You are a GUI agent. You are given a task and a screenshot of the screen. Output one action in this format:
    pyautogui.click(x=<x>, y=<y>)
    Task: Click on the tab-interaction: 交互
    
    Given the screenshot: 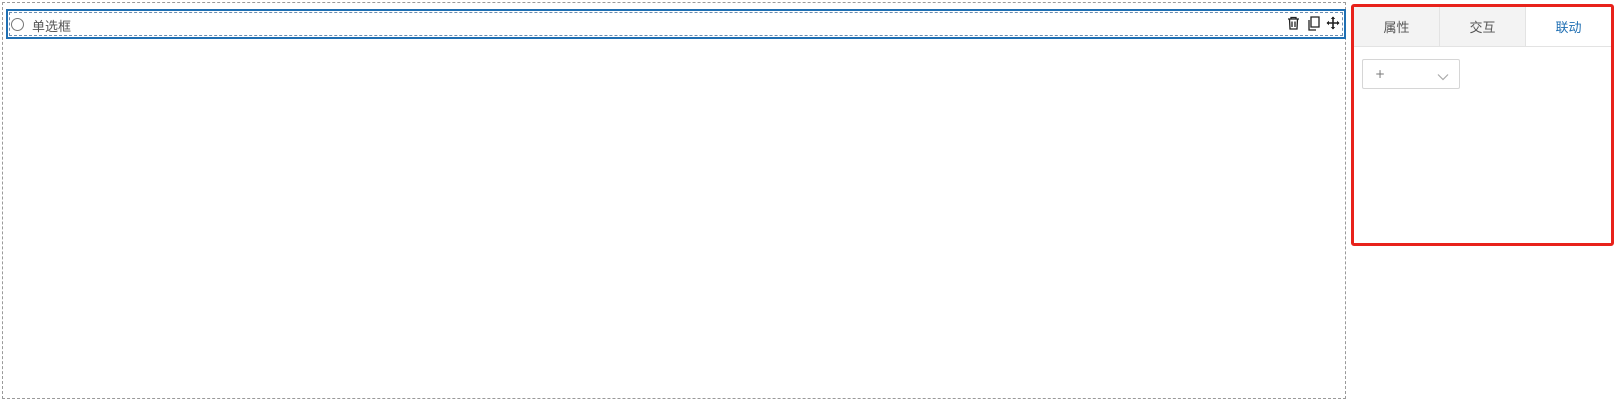 What is the action you would take?
    pyautogui.click(x=1483, y=26)
    